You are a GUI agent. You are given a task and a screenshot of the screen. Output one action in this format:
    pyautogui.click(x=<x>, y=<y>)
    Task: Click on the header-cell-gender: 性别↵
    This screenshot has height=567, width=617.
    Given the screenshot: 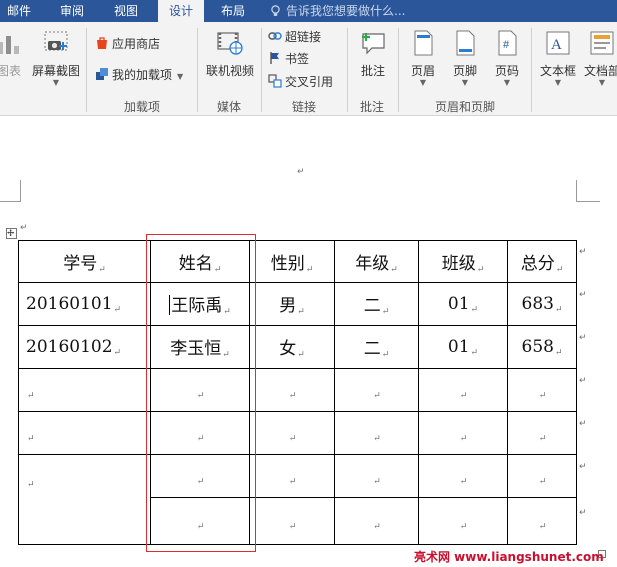 What is the action you would take?
    pyautogui.click(x=292, y=261)
    